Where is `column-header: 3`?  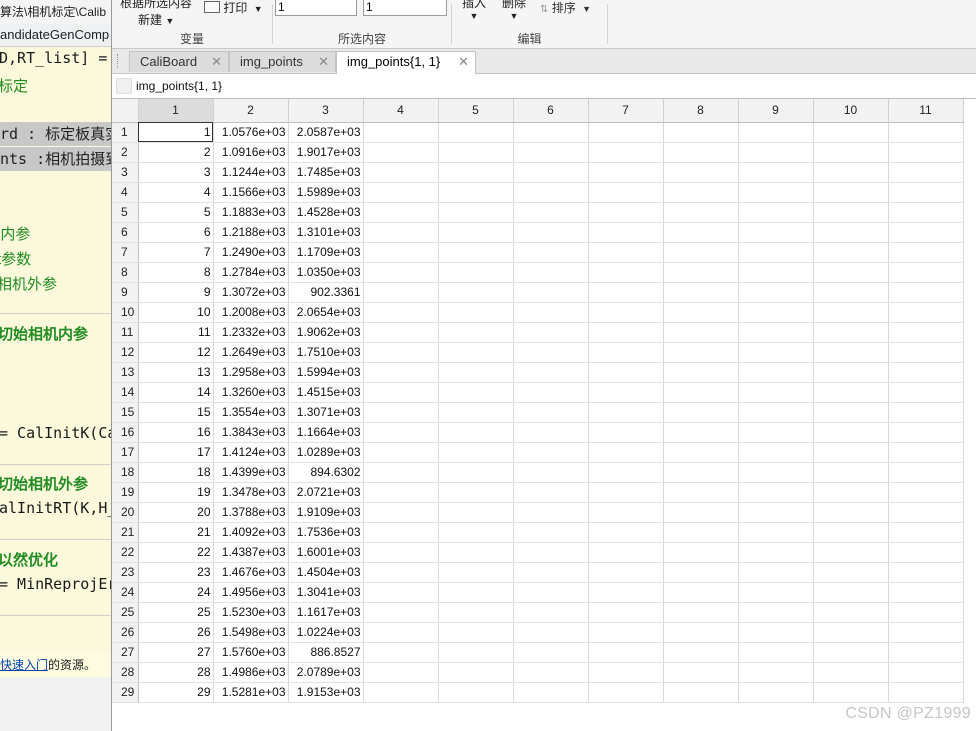 column-header: 3 is located at coordinates (326, 111).